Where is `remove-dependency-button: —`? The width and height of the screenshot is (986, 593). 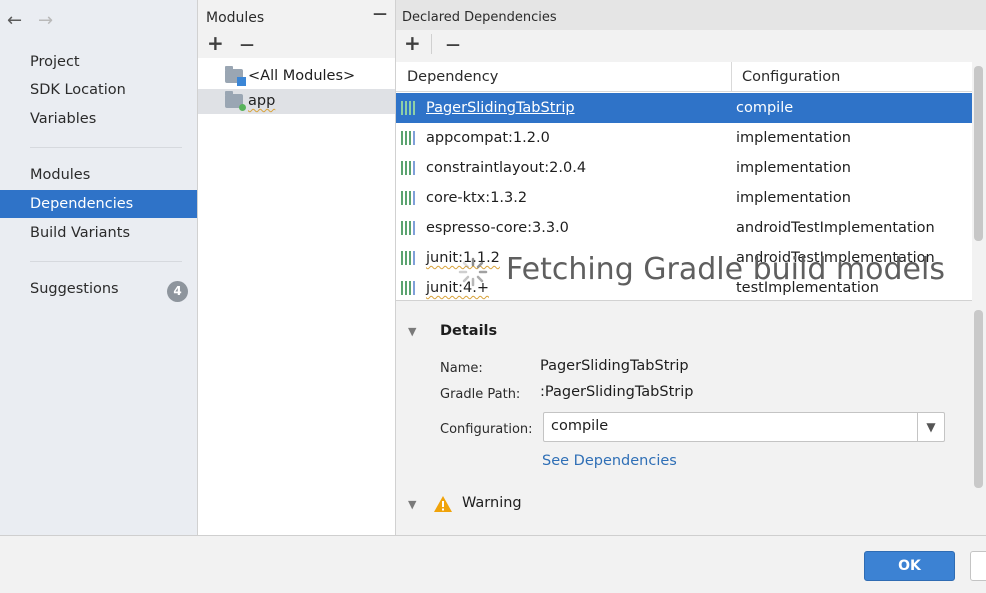
remove-dependency-button: — is located at coordinates (453, 45).